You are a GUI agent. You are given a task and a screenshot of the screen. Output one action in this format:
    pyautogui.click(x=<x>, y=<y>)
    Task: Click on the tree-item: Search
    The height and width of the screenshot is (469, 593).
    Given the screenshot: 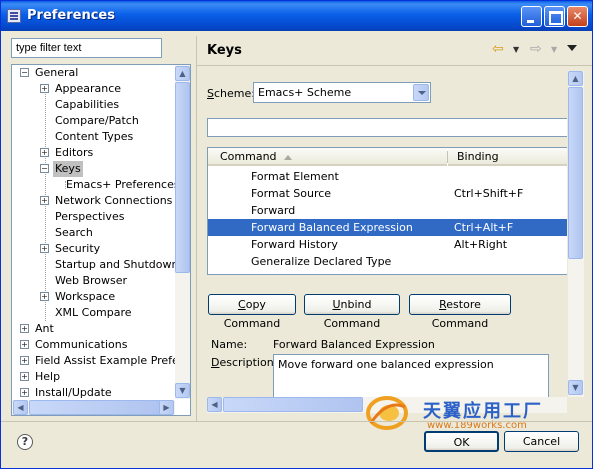 What is the action you would take?
    pyautogui.click(x=93, y=233)
    